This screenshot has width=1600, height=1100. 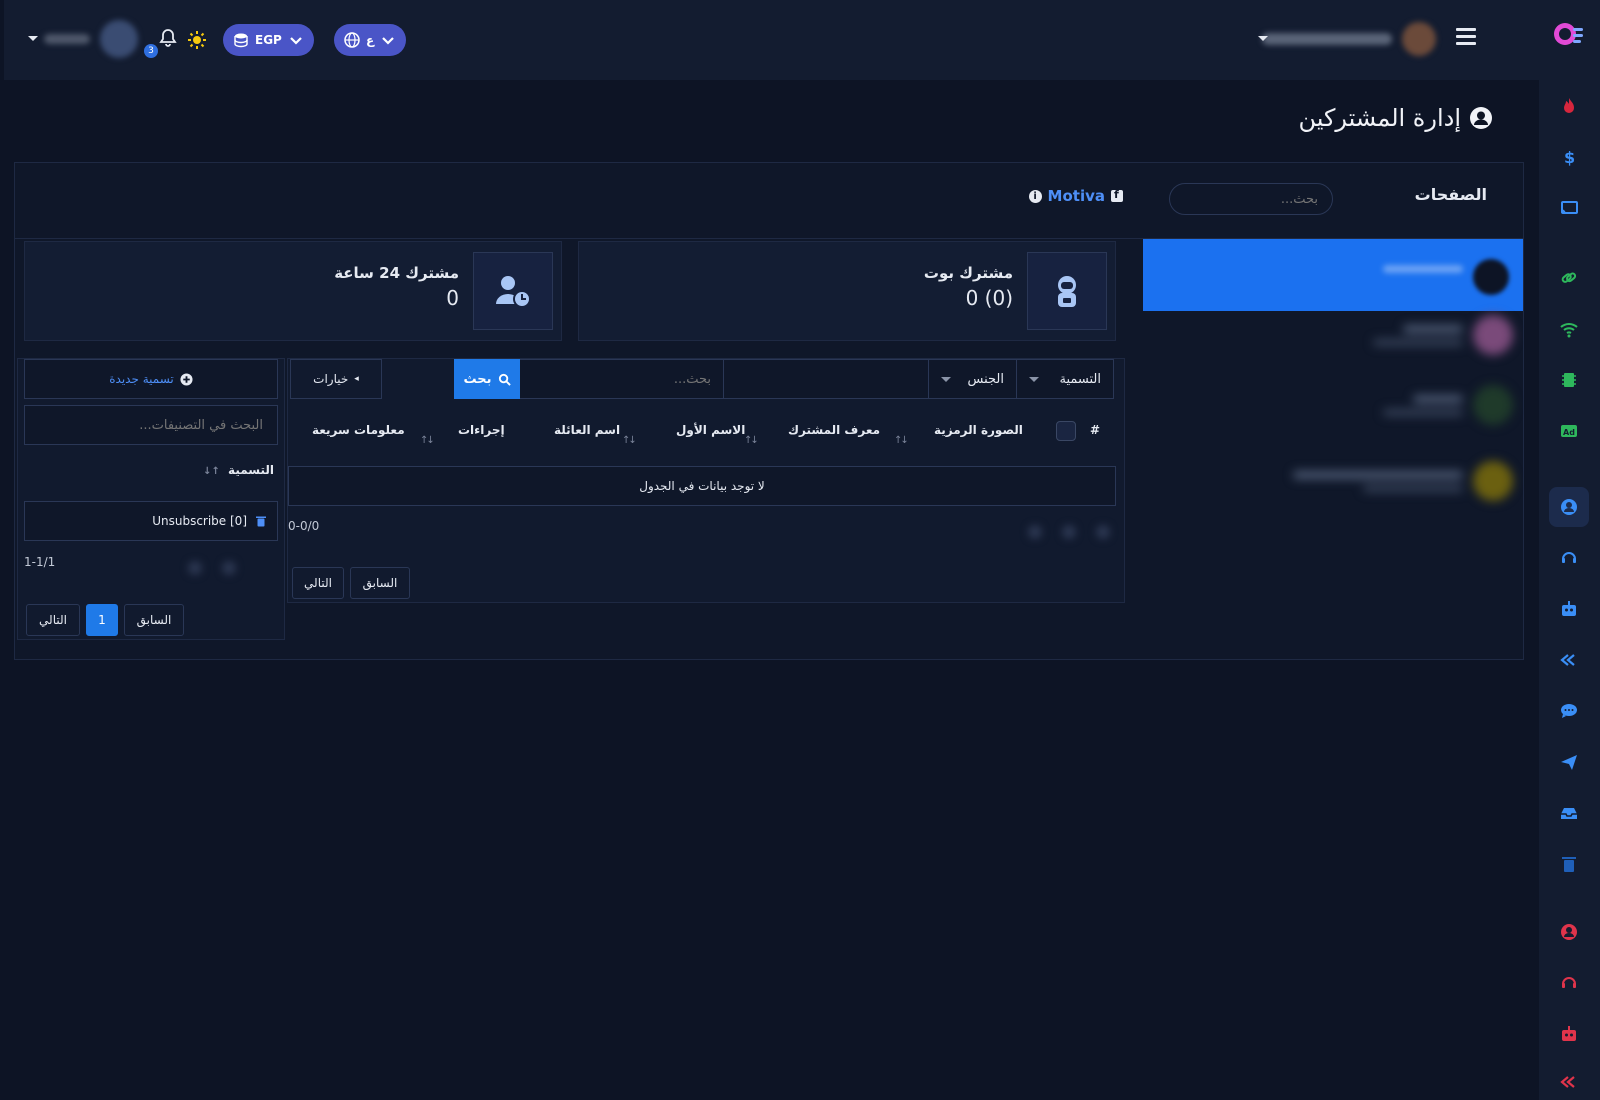 What do you see at coordinates (1066, 431) in the screenshot?
I see `select-all-checkbox` at bounding box center [1066, 431].